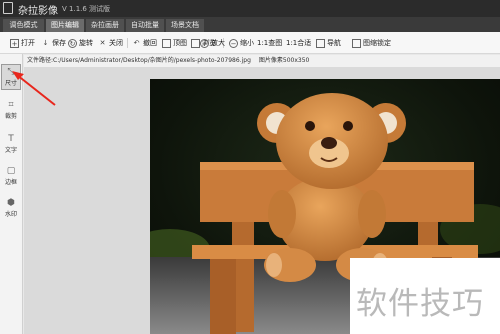  Describe the element at coordinates (185, 25) in the screenshot. I see `tab-scene-doc: 场景文档` at that location.